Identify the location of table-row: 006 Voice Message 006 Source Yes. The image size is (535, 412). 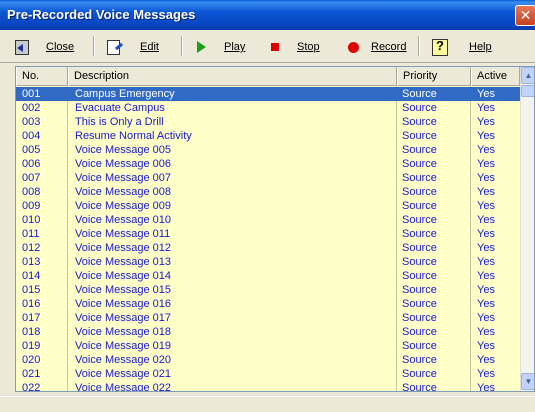
(268, 164).